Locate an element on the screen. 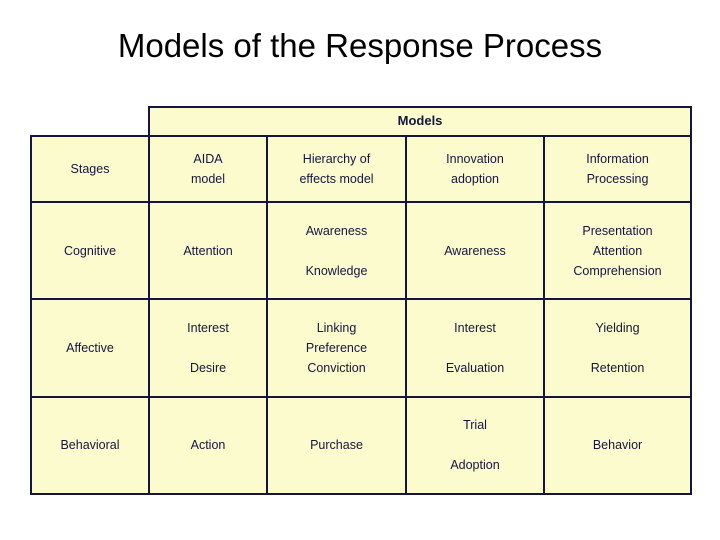 The image size is (720, 540). cell-cognitive-aida: Attention is located at coordinates (208, 251).